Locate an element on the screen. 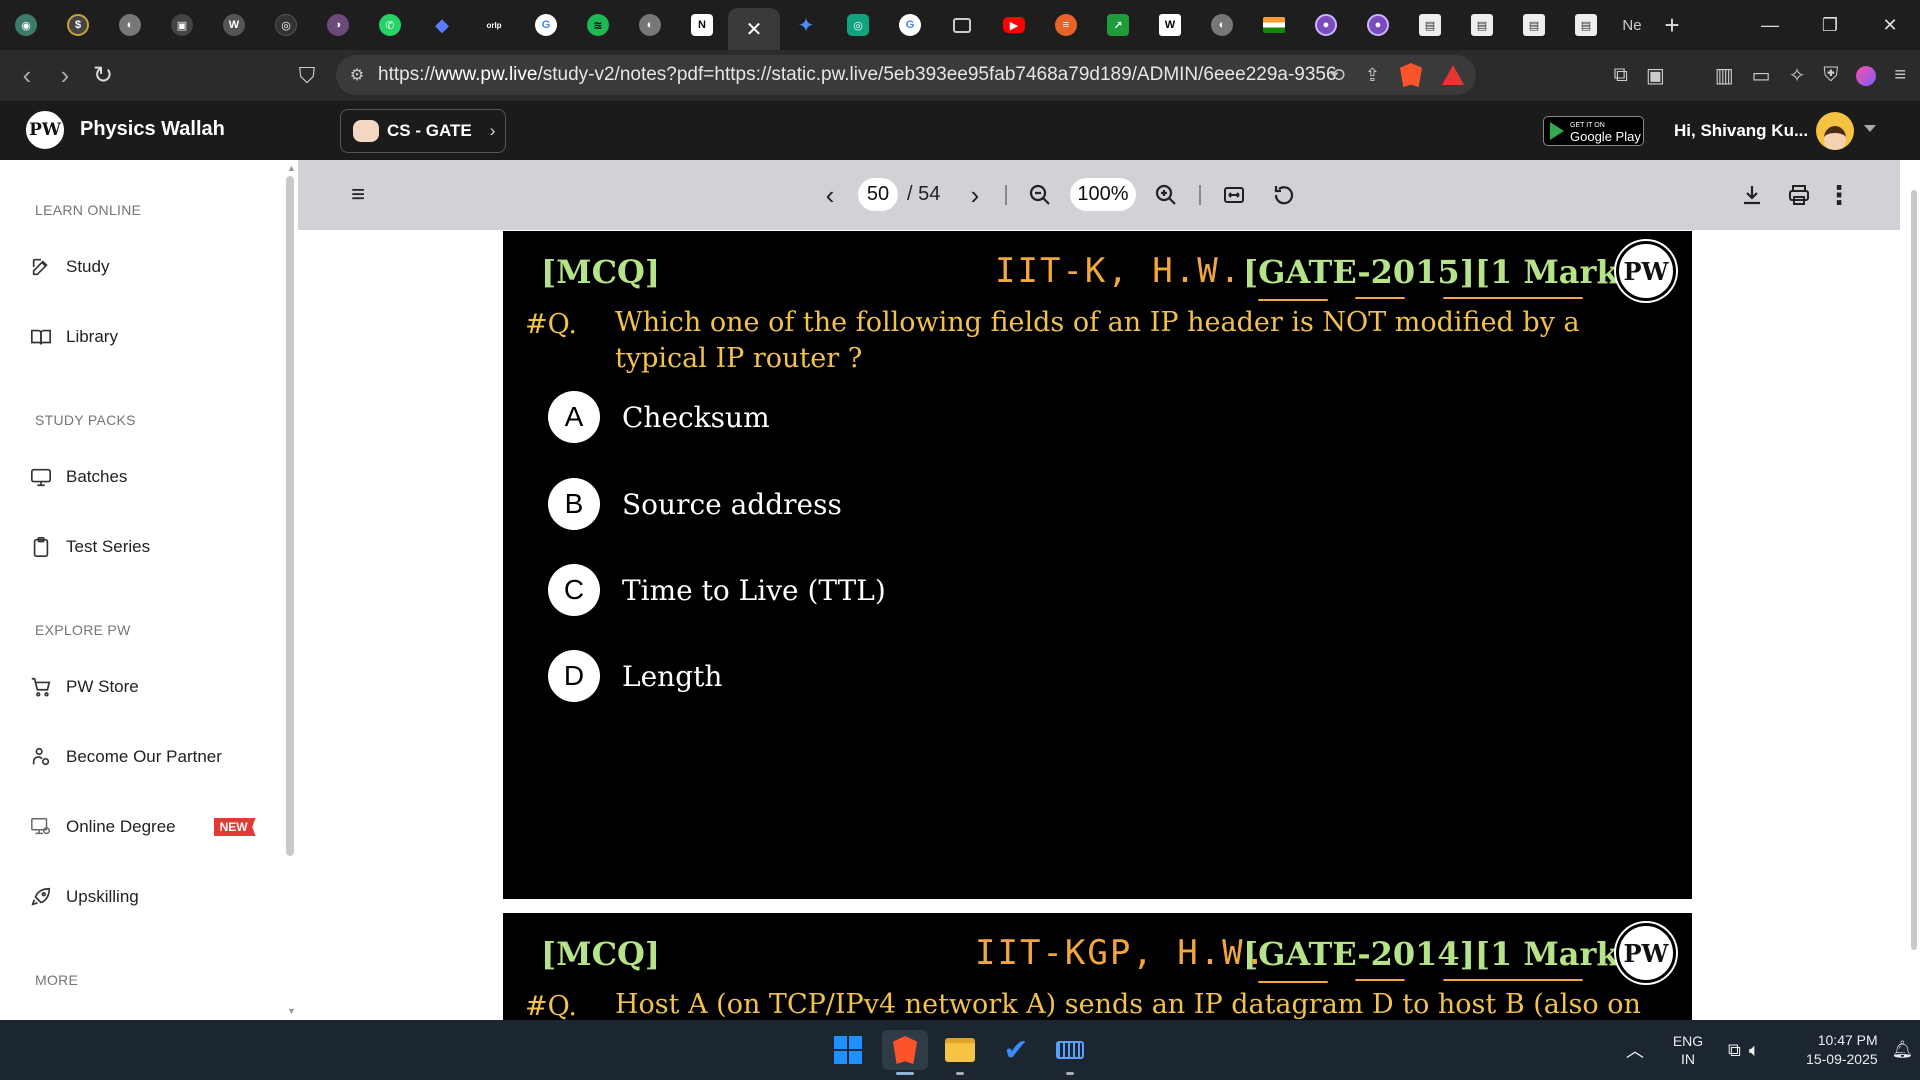 This screenshot has width=1920, height=1080. google-play-badge: GET IT ON Google Play is located at coordinates (1593, 131).